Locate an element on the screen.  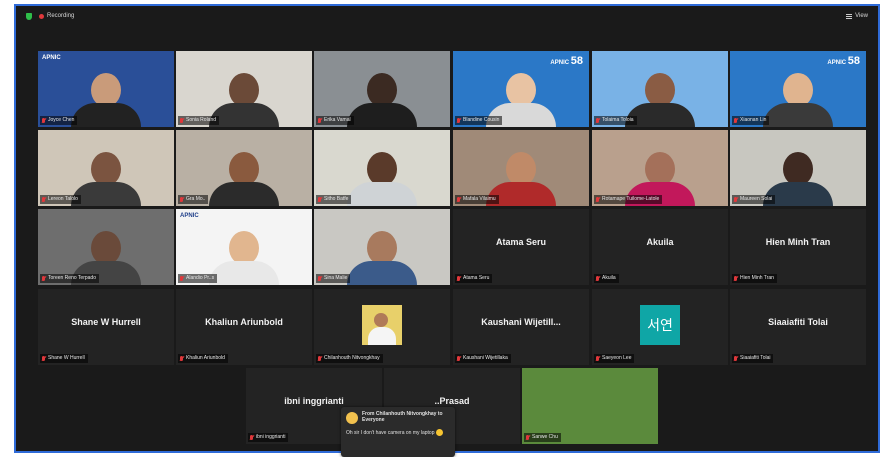
participant-tile: Khaliun Ariunbold Khaliun Ariunbold is located at coordinates (244, 327).